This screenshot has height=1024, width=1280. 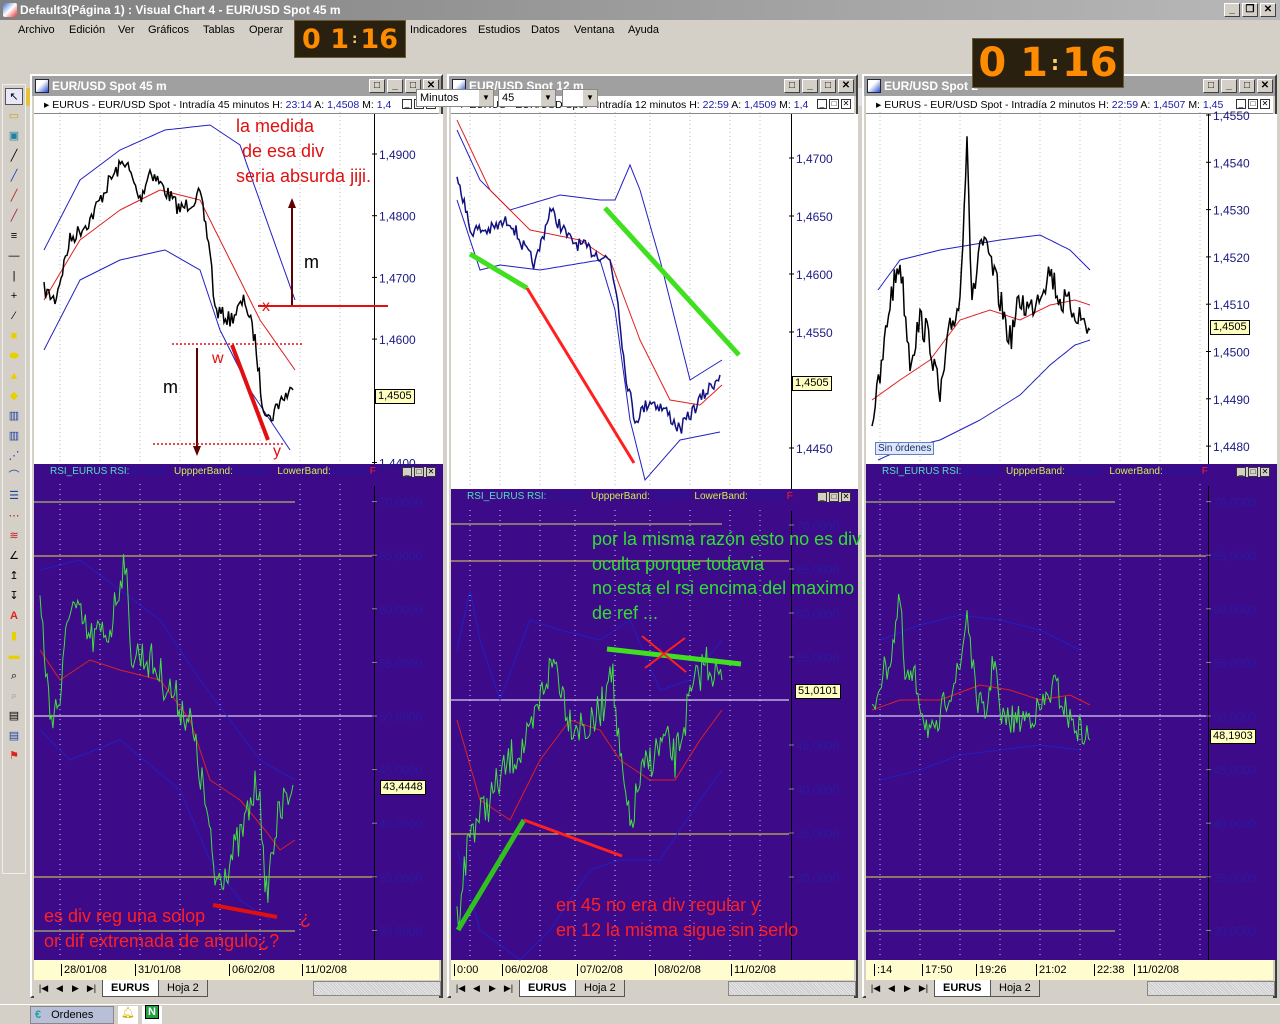 I want to click on properties-icon: ▤, so click(x=14, y=716).